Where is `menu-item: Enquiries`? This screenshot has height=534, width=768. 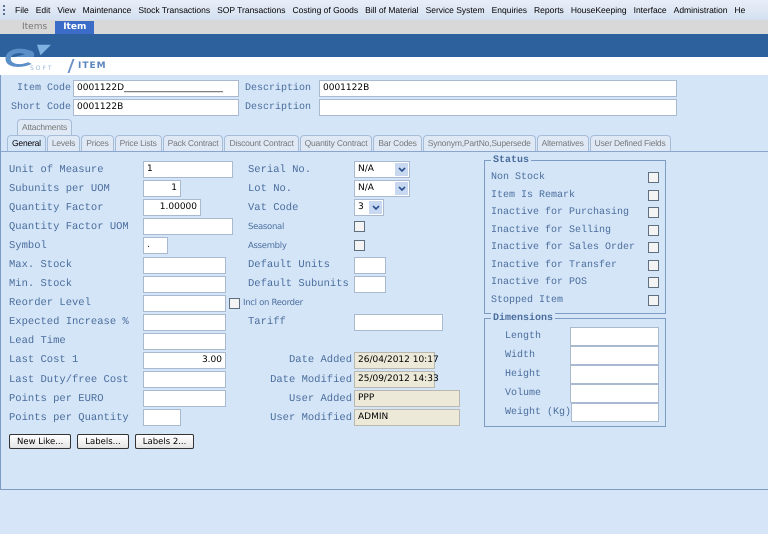
menu-item: Enquiries is located at coordinates (510, 10).